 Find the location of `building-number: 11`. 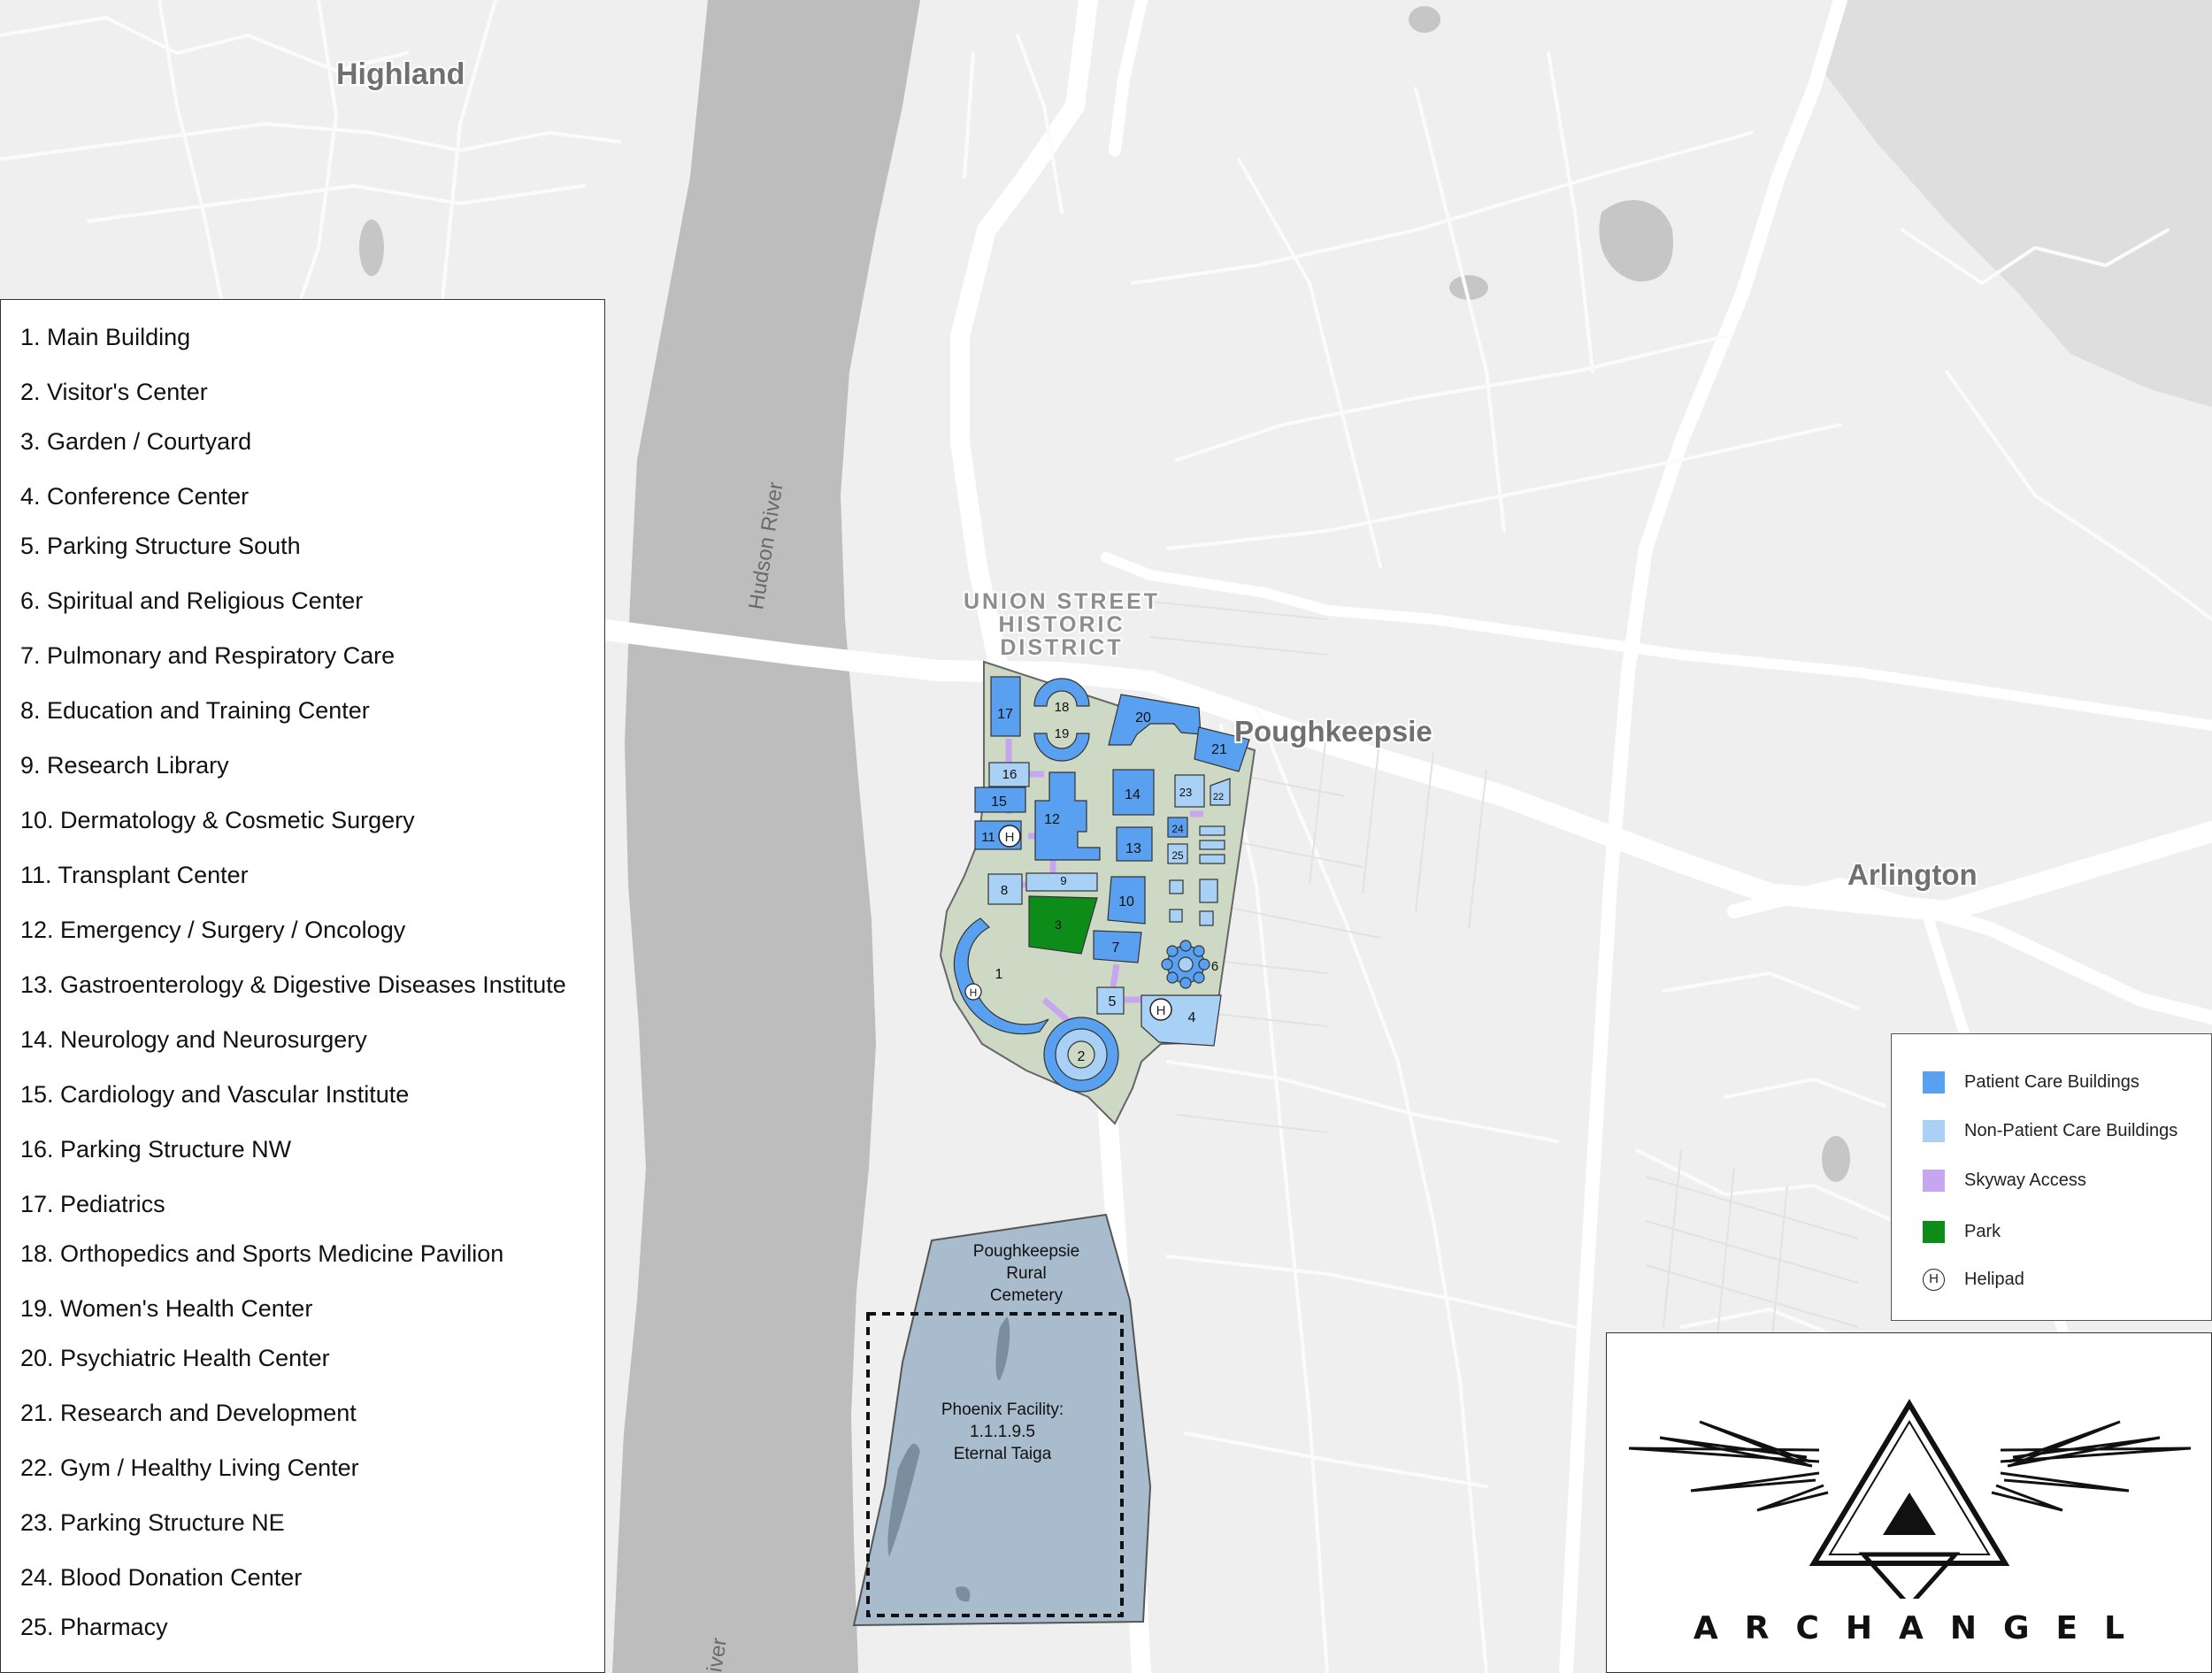

building-number: 11 is located at coordinates (988, 838).